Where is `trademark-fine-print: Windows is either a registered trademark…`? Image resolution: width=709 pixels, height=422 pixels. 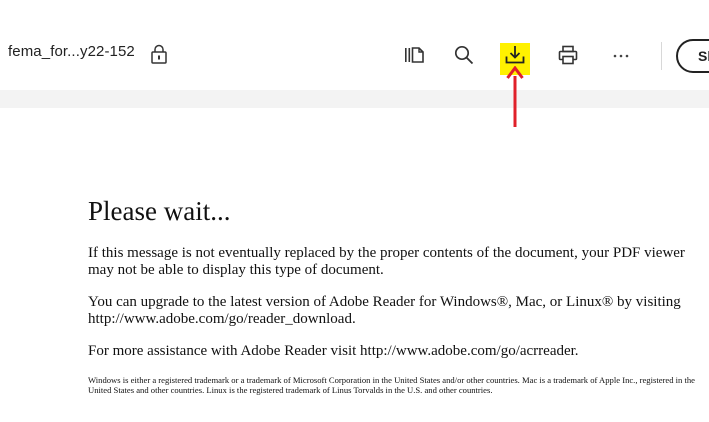 trademark-fine-print: Windows is either a registered trademark… is located at coordinates (391, 385).